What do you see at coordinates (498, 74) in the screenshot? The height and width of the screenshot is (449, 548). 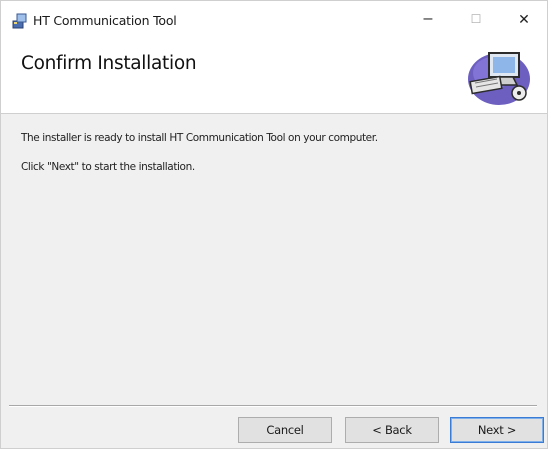 I see `computer-install-graphic-icon` at bounding box center [498, 74].